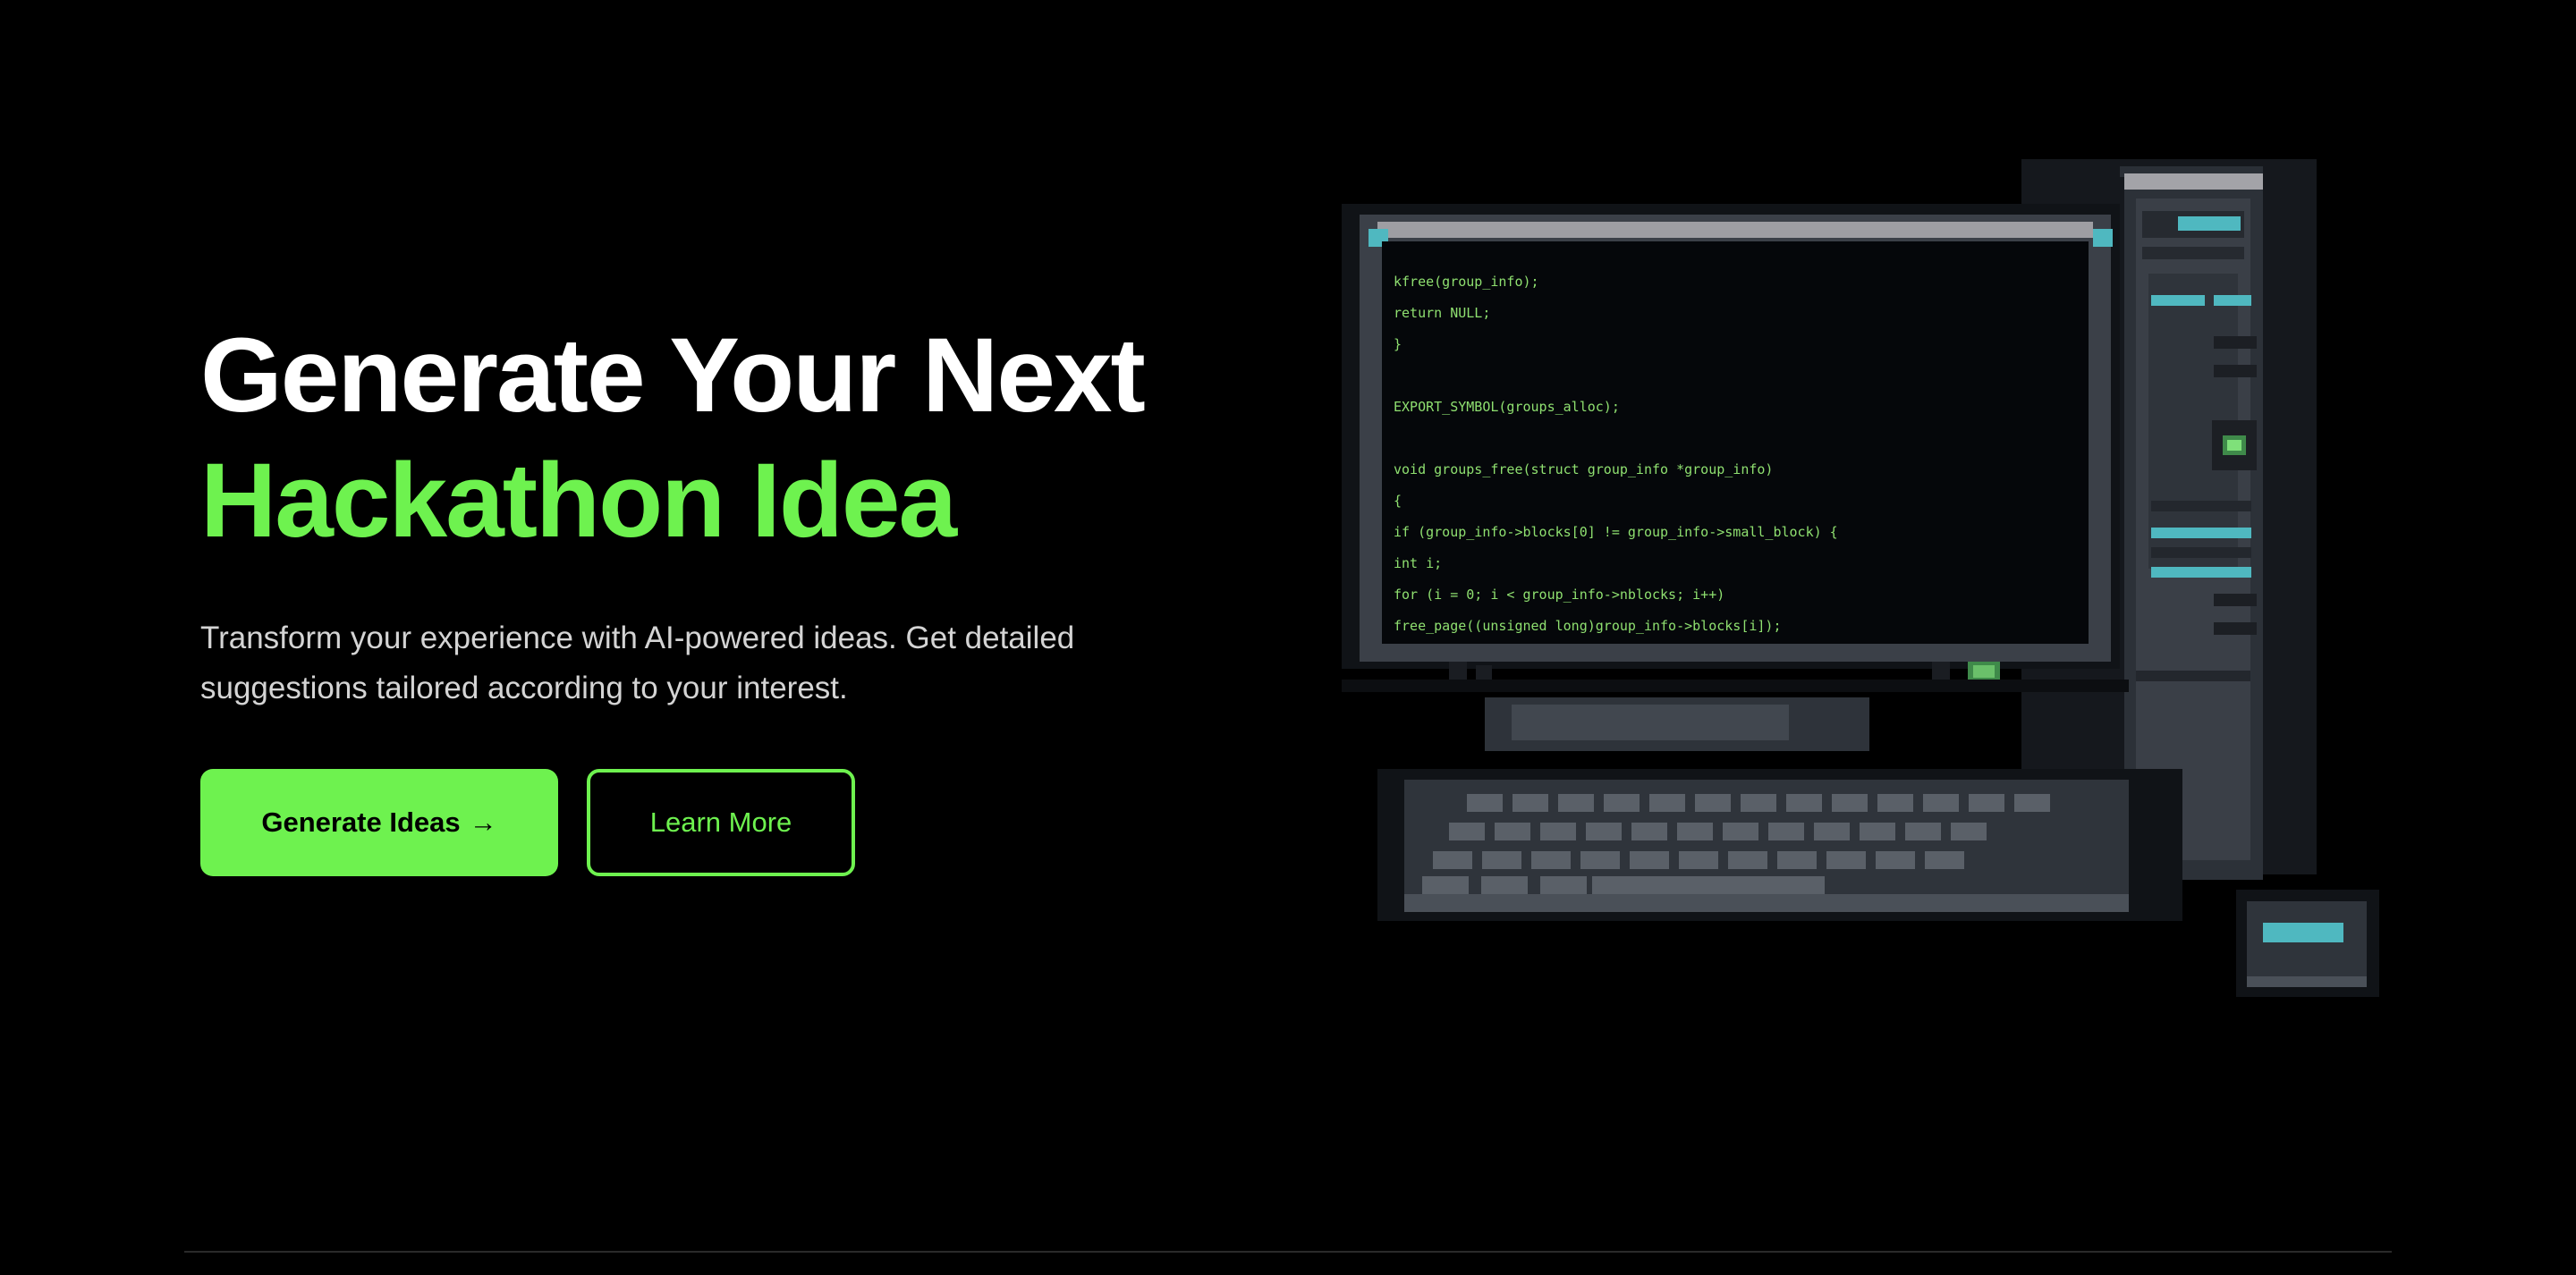 Image resolution: width=2576 pixels, height=1275 pixels. What do you see at coordinates (361, 822) in the screenshot?
I see `generate-ideas-label: Generate Ideas` at bounding box center [361, 822].